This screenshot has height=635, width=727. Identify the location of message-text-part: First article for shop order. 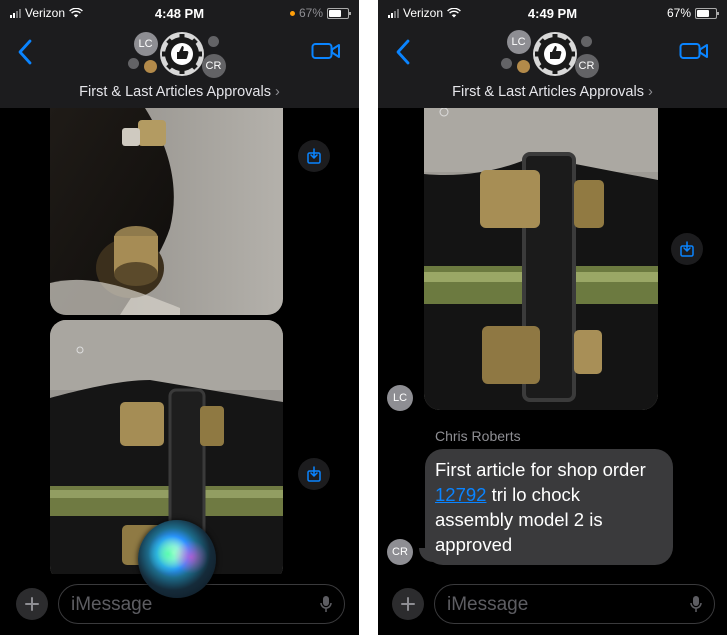
(540, 469).